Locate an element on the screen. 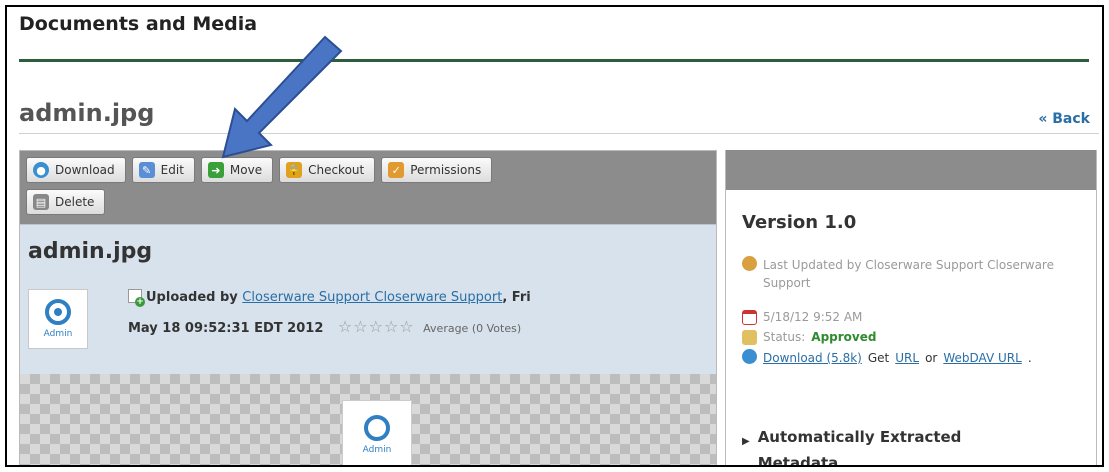 Image resolution: width=1109 pixels, height=472 pixels. download-button: ● Download is located at coordinates (76, 170).